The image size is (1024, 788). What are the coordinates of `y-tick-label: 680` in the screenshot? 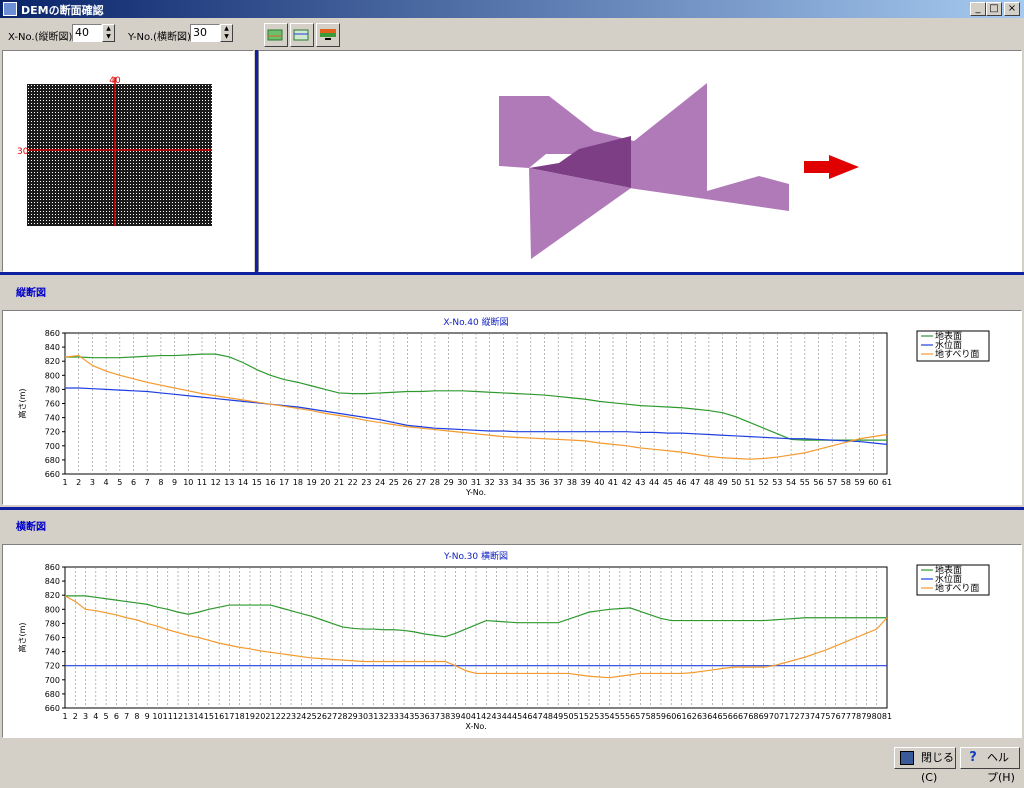 It's located at (52, 460).